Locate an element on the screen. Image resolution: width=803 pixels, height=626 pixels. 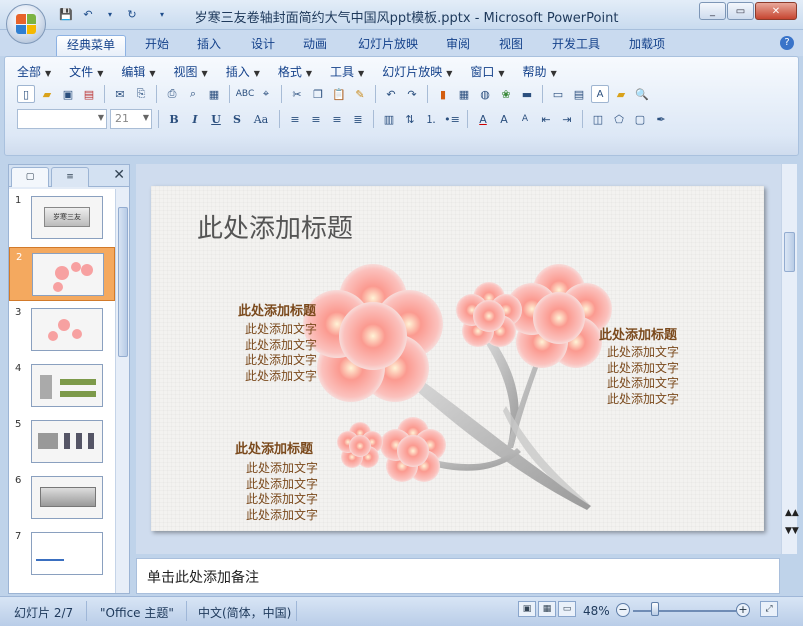
align-left-icon: ≡ is located at coordinates (295, 119).